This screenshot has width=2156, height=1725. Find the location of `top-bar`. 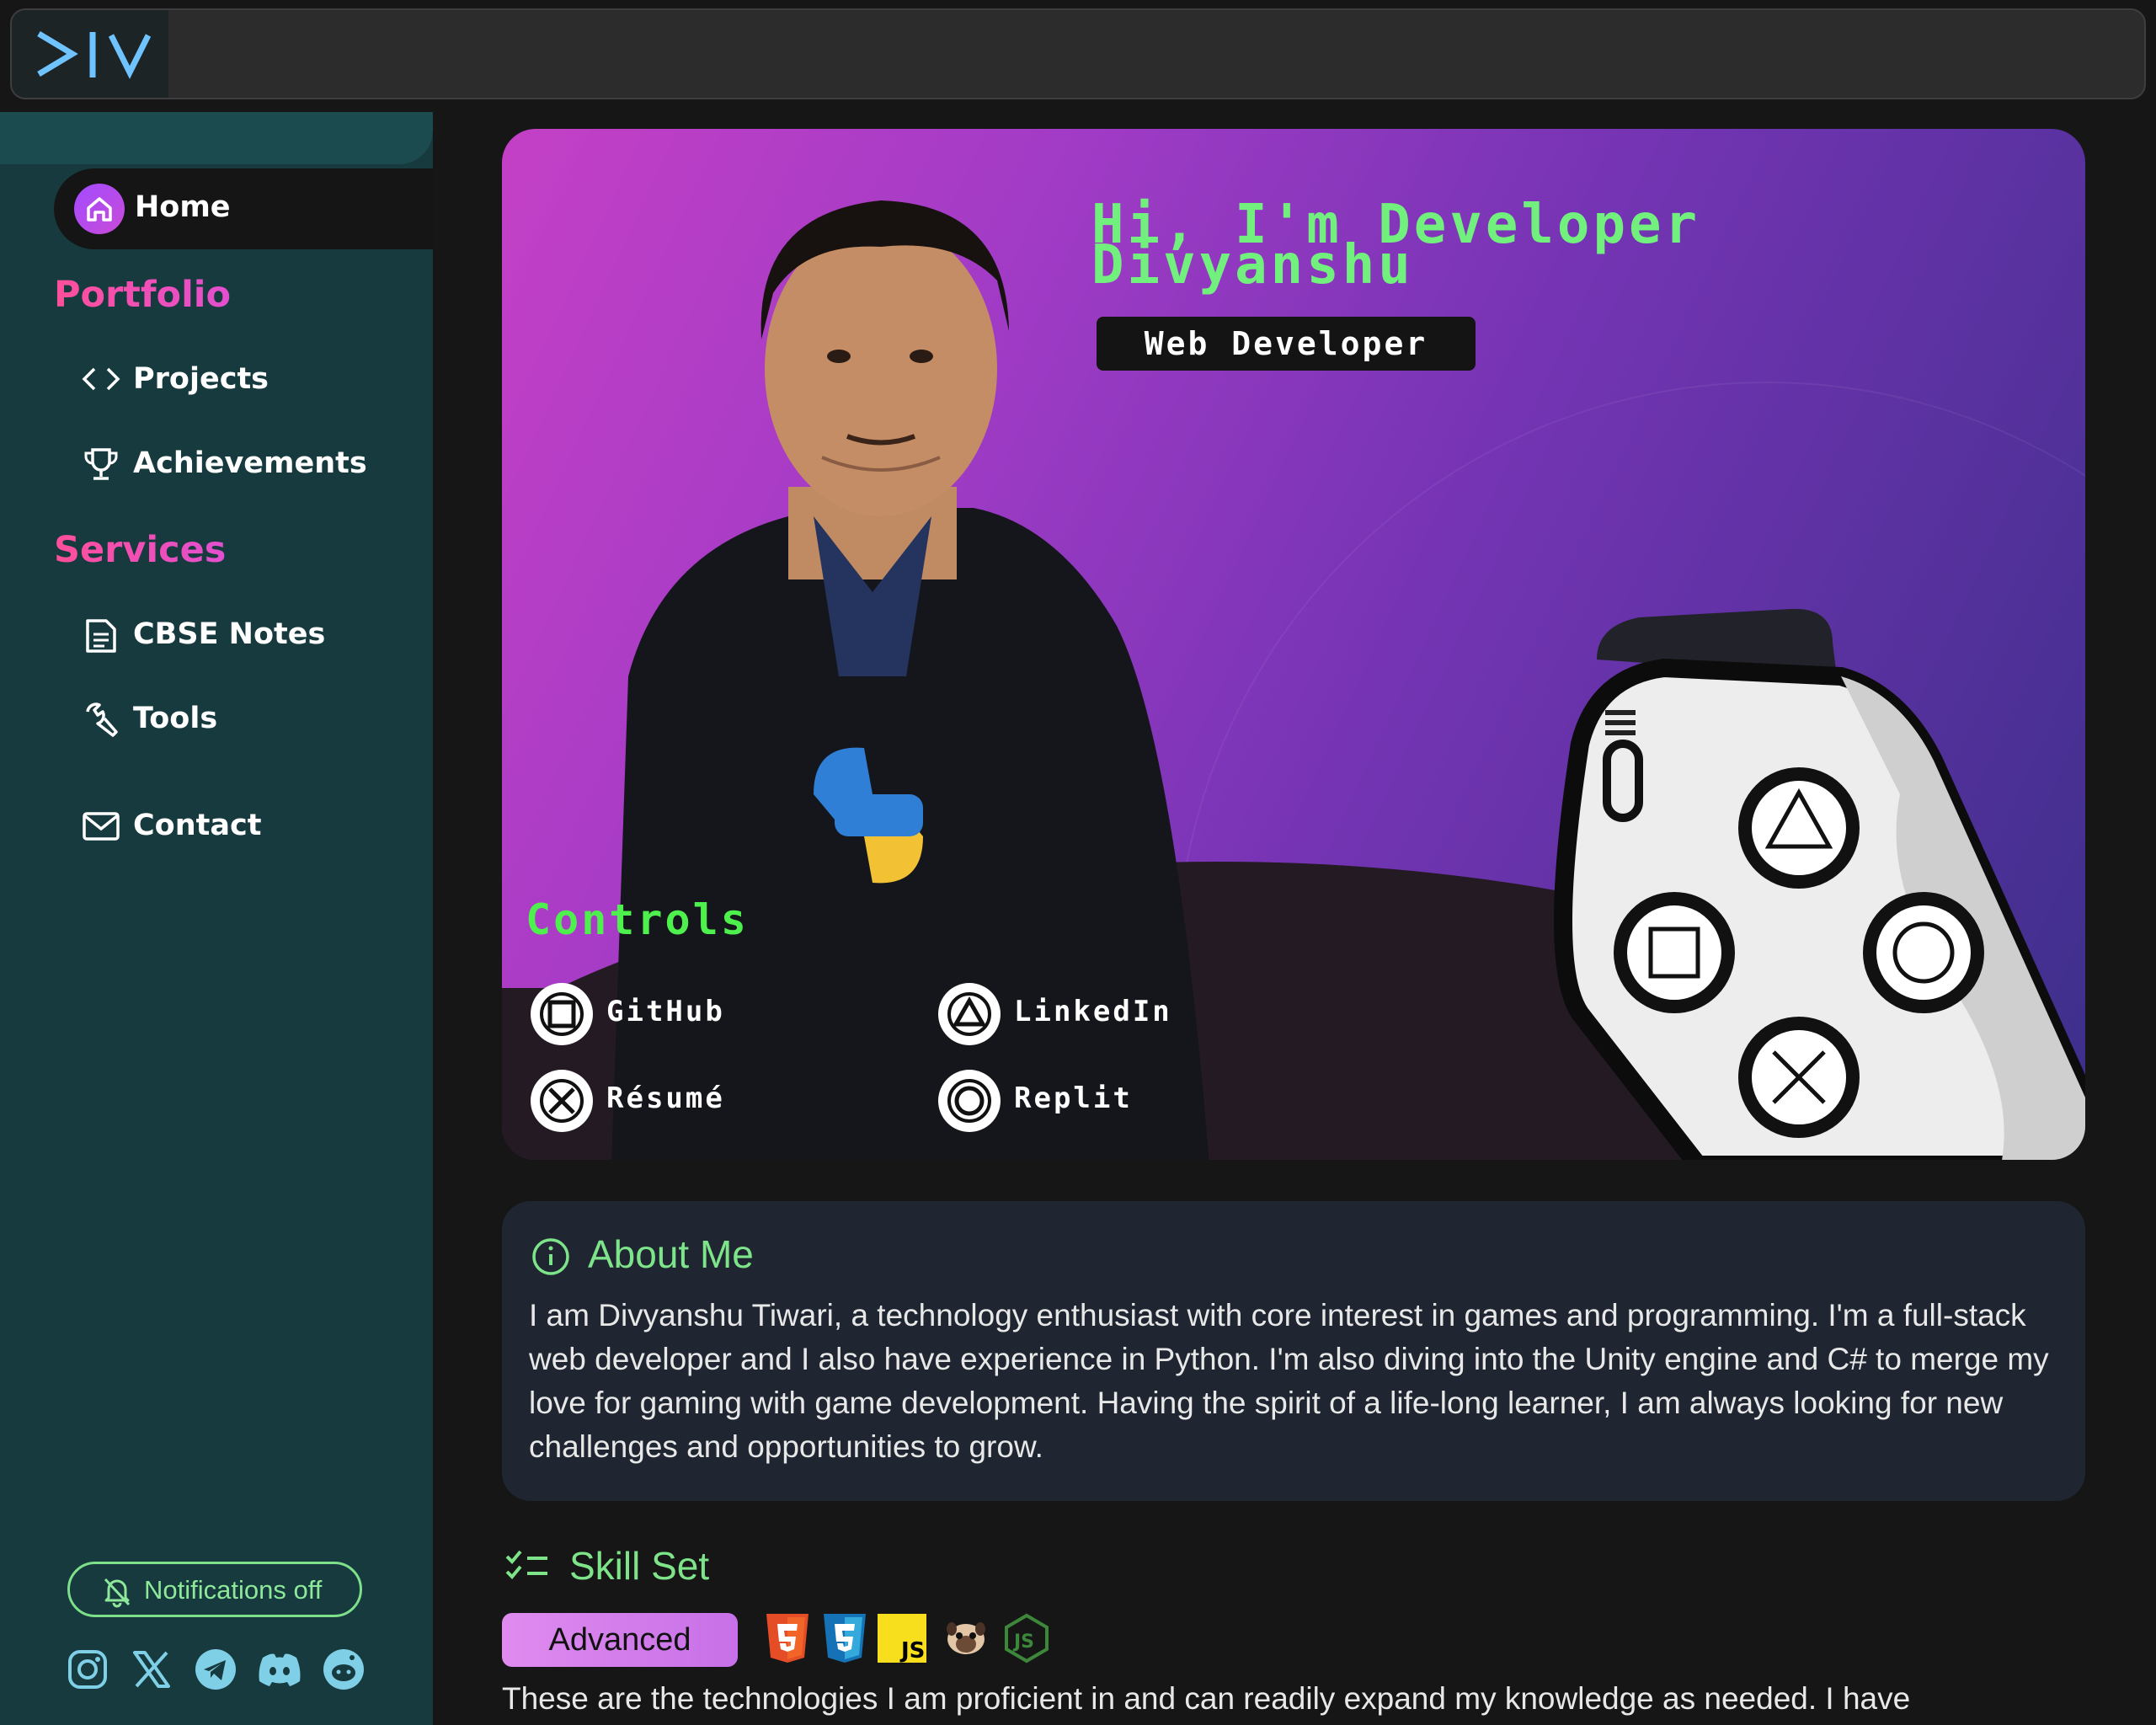

top-bar is located at coordinates (1078, 53).